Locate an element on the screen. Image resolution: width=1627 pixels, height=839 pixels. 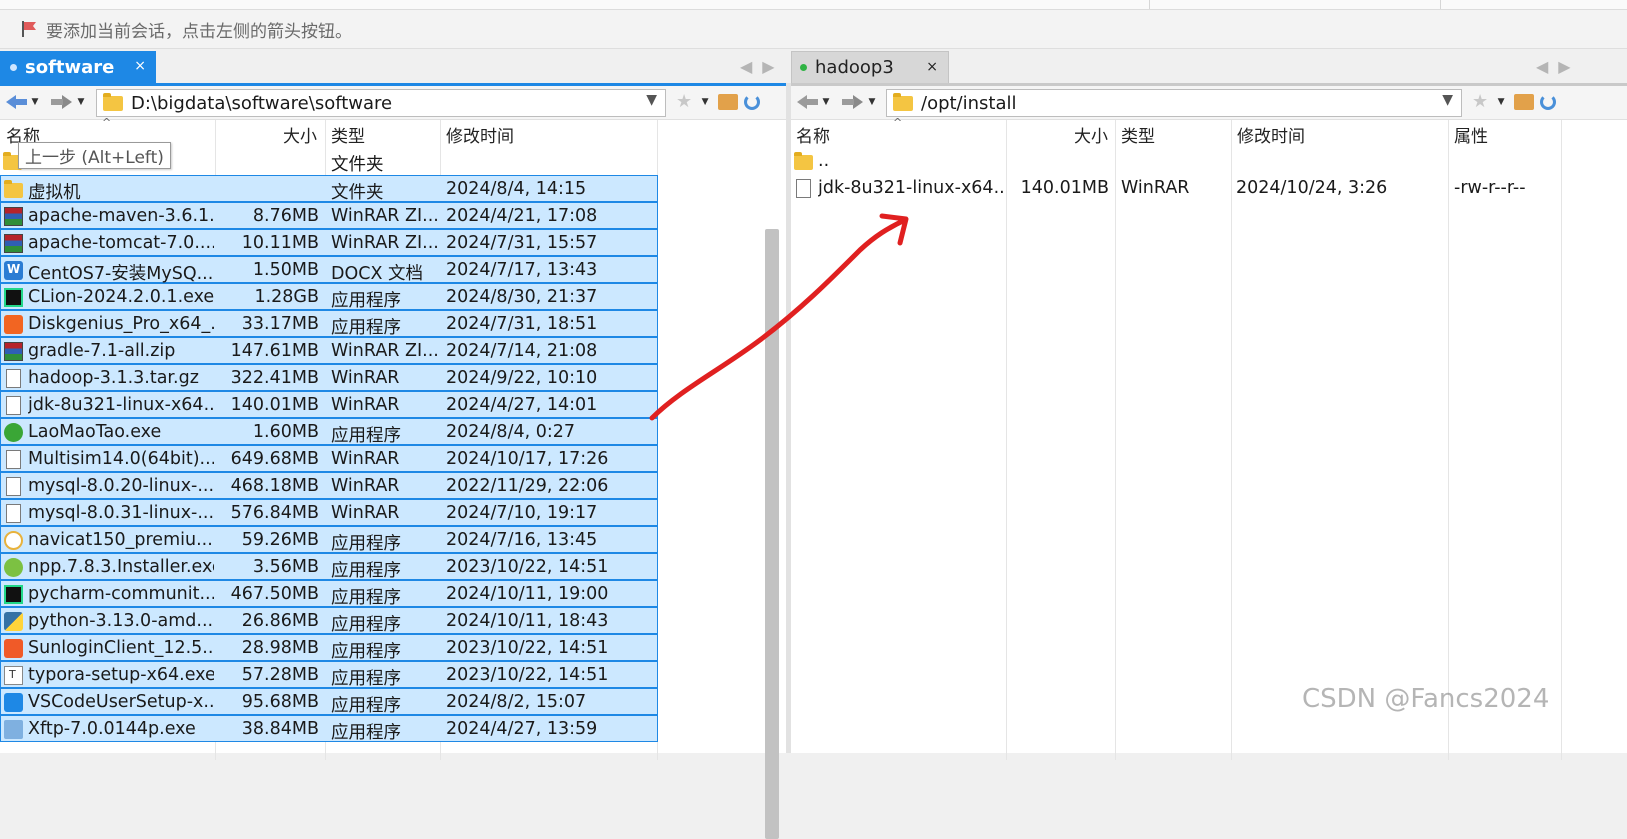
file-row: 虚拟机 文件夹 2024/8/4, 14:15 is located at coordinates (329, 189).